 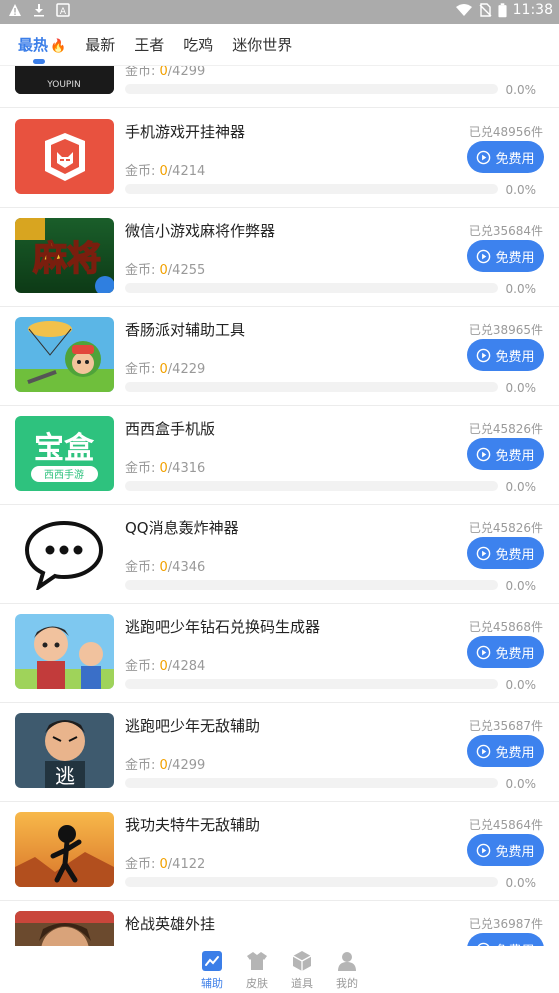 I want to click on nav-label: 皮肤, so click(x=257, y=983).